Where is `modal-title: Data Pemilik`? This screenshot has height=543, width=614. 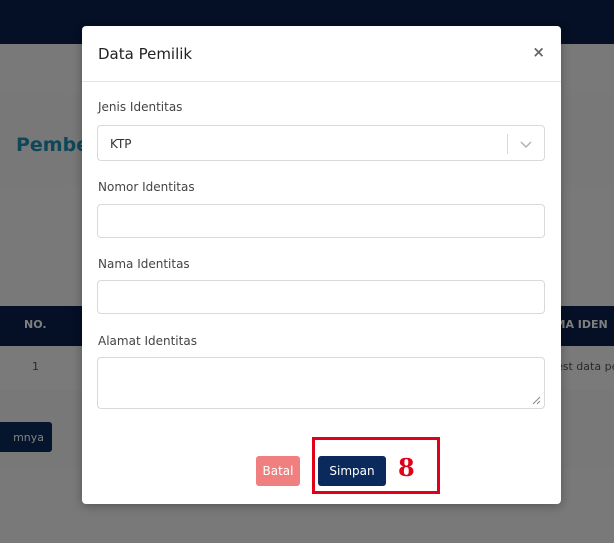 modal-title: Data Pemilik is located at coordinates (145, 54).